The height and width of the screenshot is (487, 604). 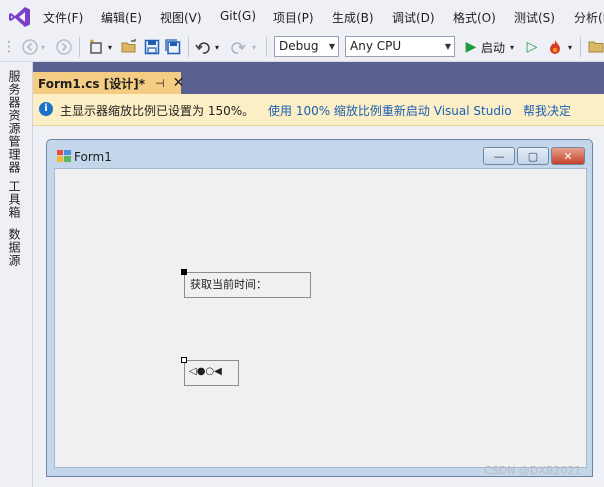 I want to click on get-current-time-label: 获取当前时间：, so click(x=247, y=285).